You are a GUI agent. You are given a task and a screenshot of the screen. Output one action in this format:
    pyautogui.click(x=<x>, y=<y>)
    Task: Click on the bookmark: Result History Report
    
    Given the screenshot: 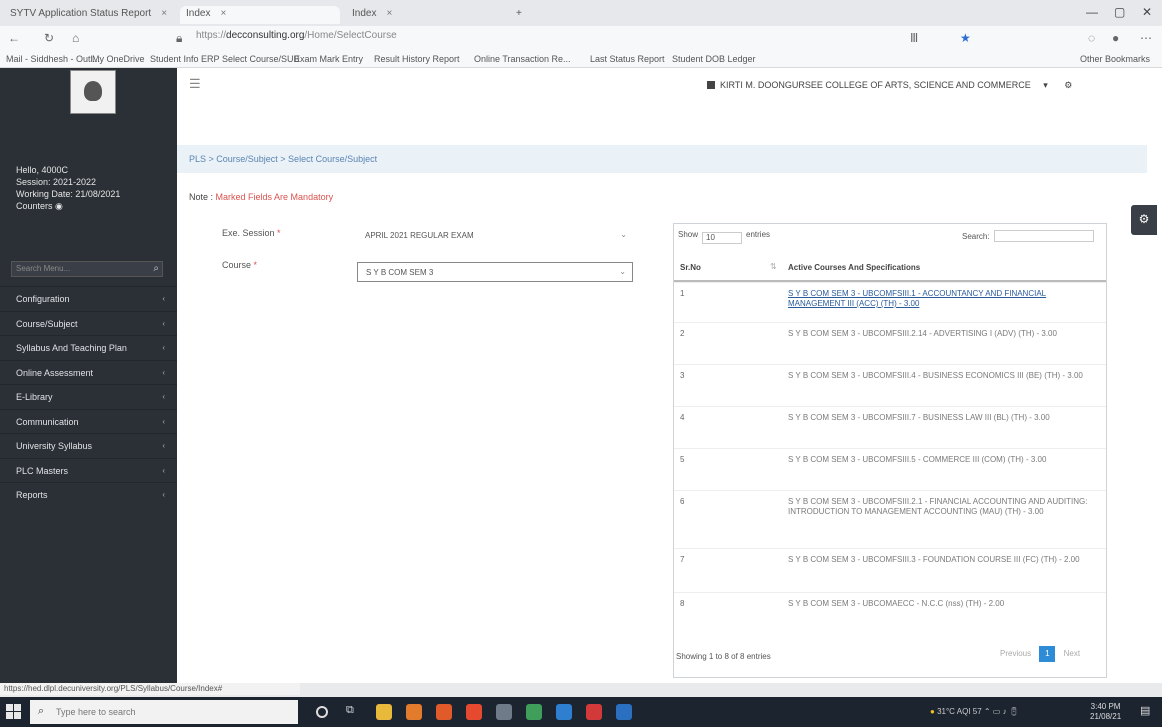 What is the action you would take?
    pyautogui.click(x=417, y=59)
    